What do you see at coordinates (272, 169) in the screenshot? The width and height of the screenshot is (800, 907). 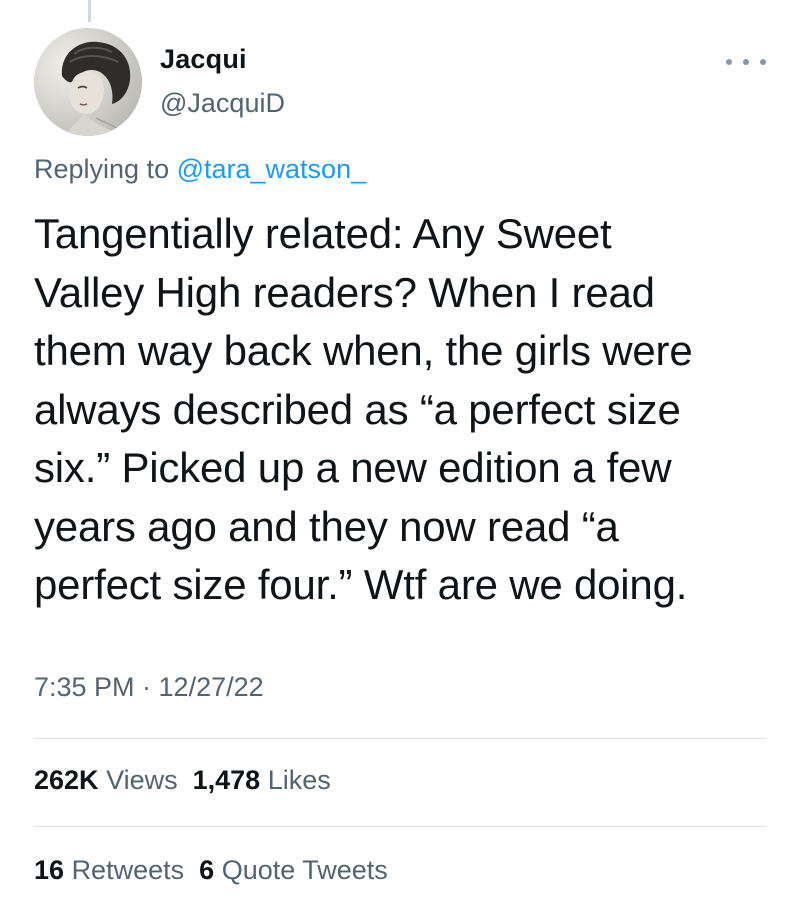 I see `replying-to-mention-link: @tara_watson_` at bounding box center [272, 169].